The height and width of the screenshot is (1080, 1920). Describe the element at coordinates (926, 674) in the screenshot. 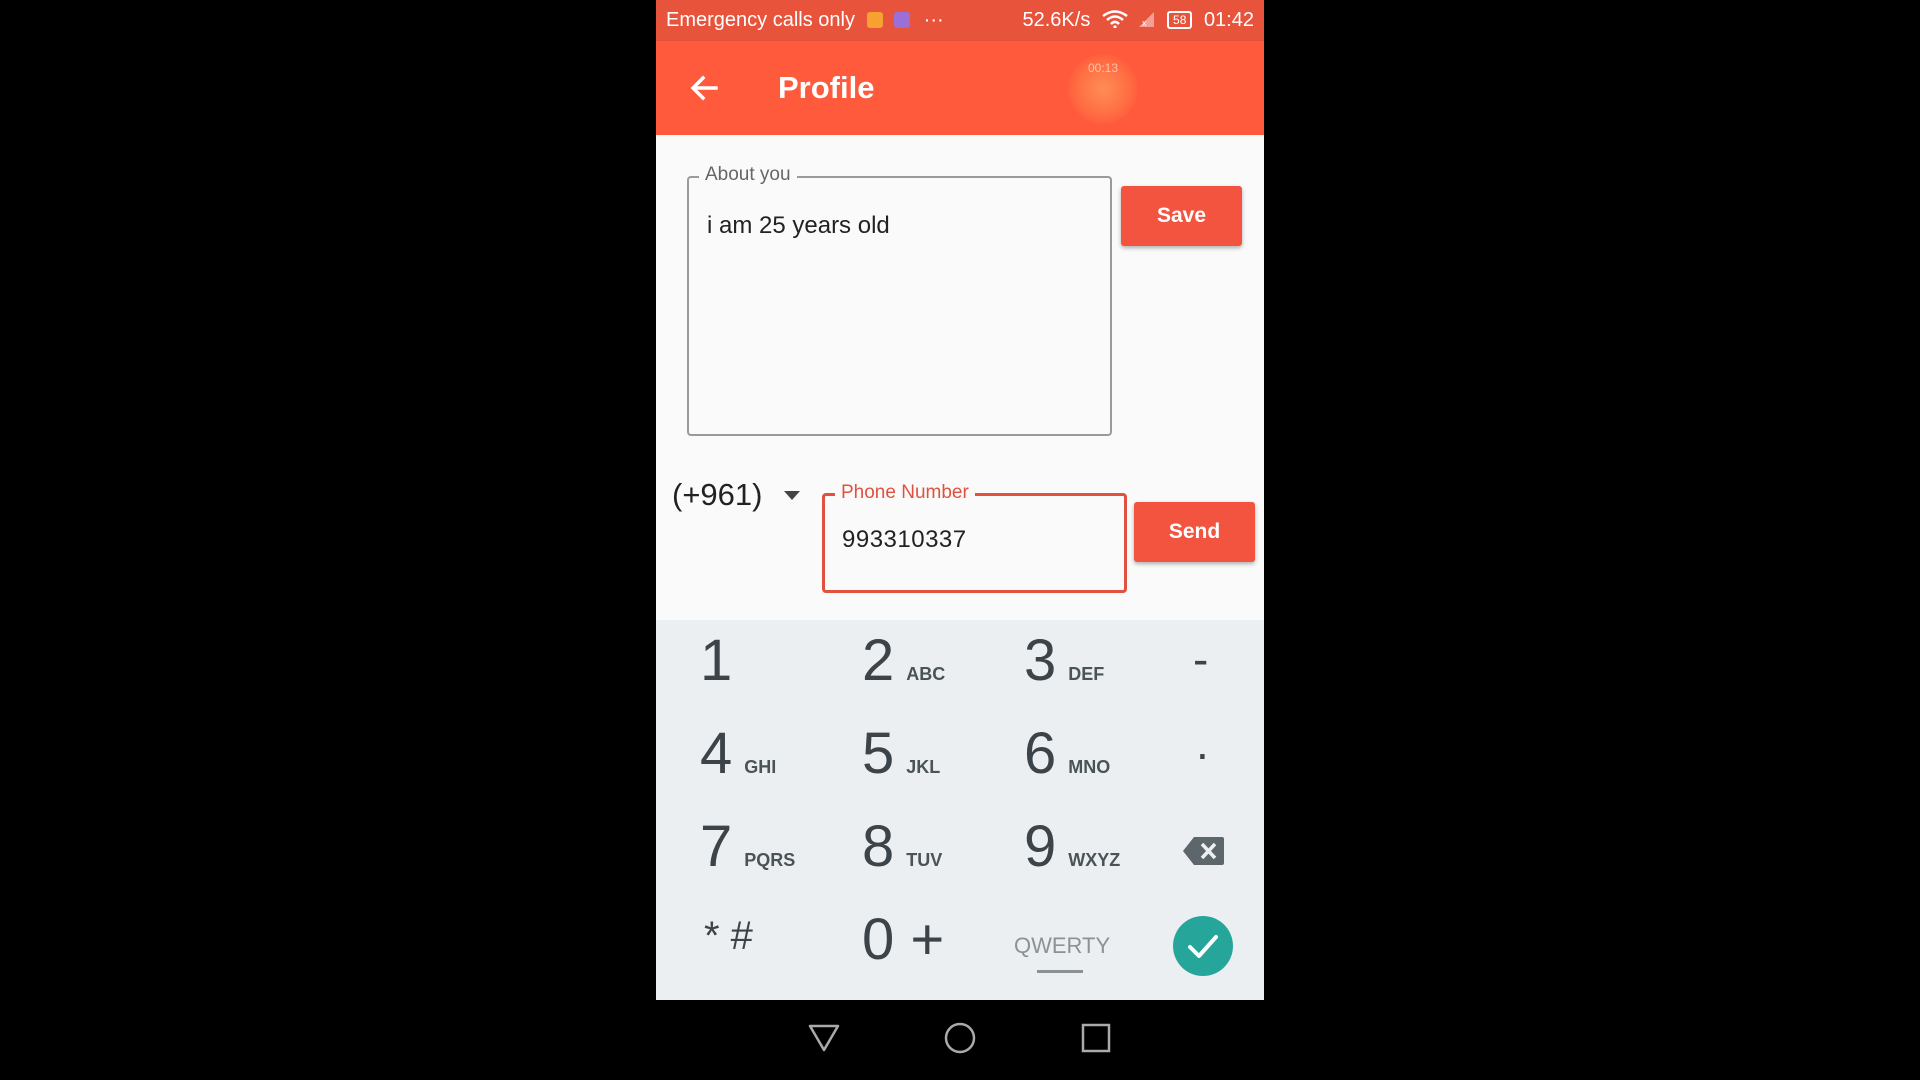

I see `key-letters: ABC` at that location.